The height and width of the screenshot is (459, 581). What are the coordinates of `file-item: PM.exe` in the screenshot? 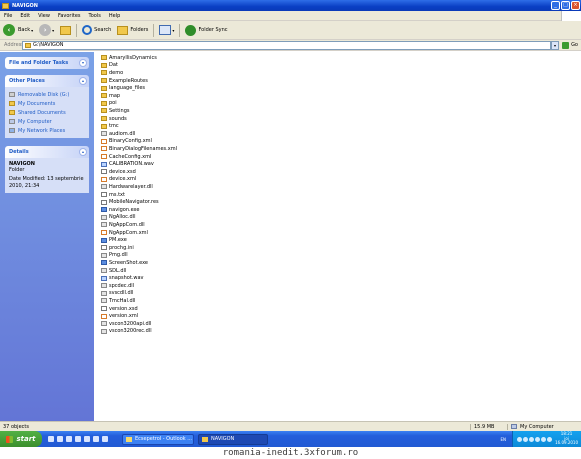 It's located at (114, 240).